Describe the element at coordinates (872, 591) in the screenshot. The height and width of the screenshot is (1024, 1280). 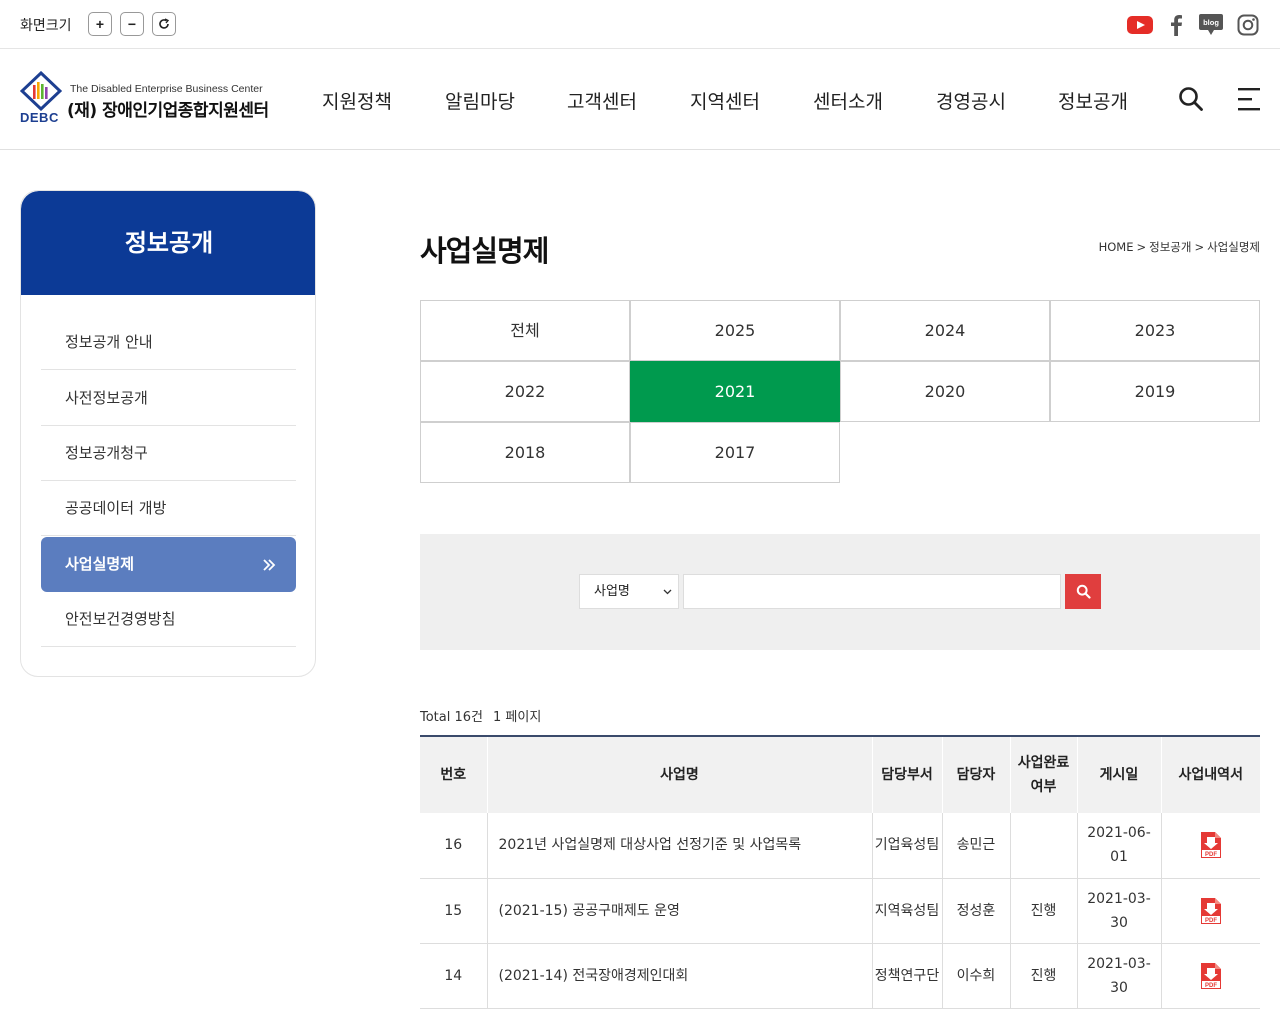
I see `search-input` at that location.